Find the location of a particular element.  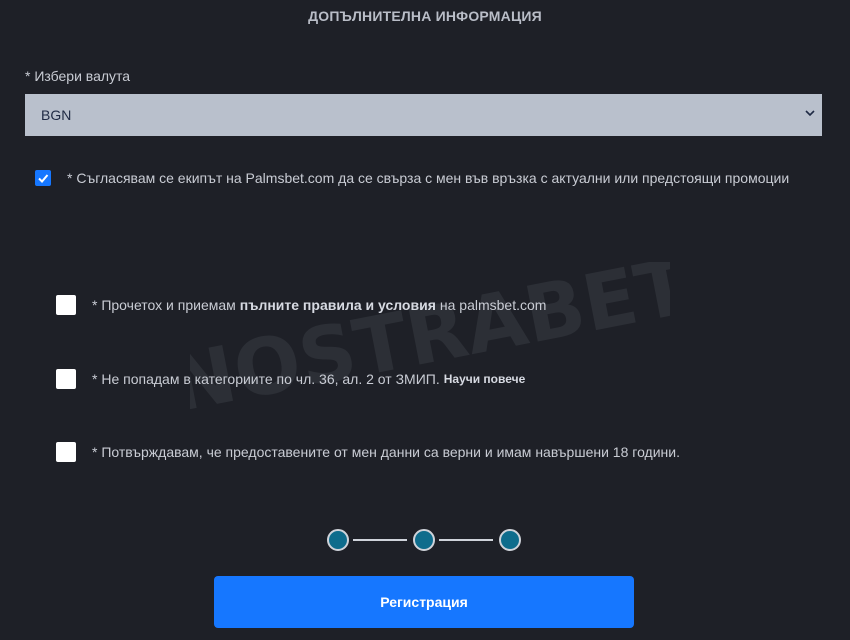

marketing-consent-checkbox is located at coordinates (43, 178).